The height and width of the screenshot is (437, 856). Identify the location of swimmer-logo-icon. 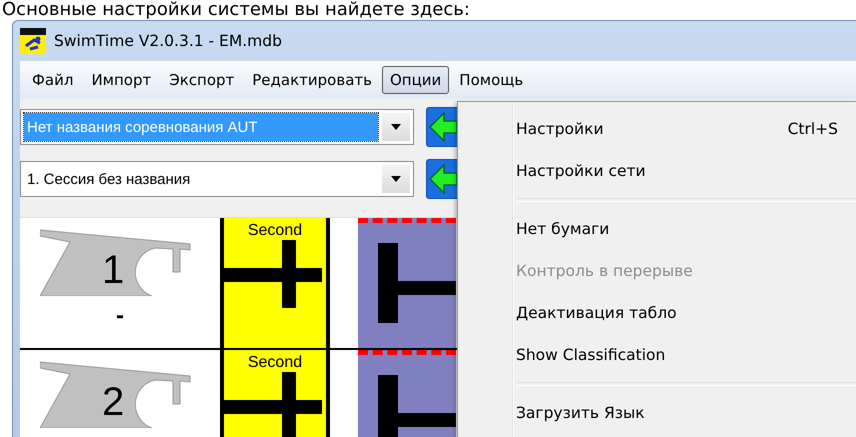
(33, 41).